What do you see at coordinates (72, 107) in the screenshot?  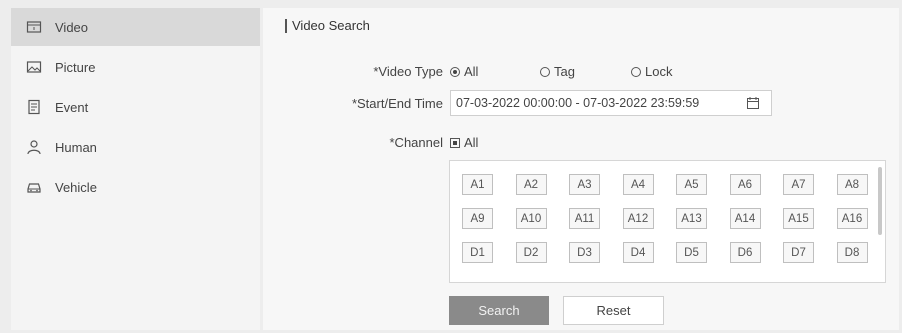 I see `sidebar-item-label: Event` at bounding box center [72, 107].